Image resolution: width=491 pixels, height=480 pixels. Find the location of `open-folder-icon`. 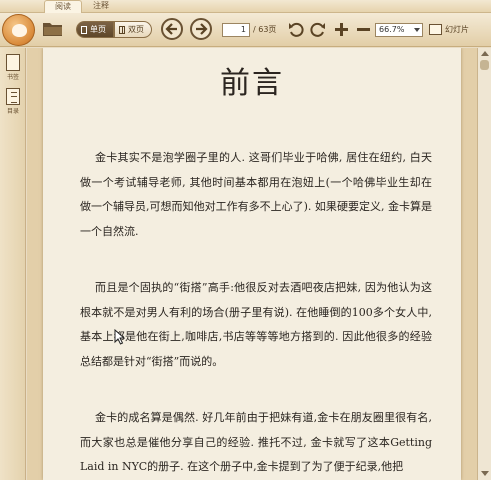

open-folder-icon is located at coordinates (52, 28).